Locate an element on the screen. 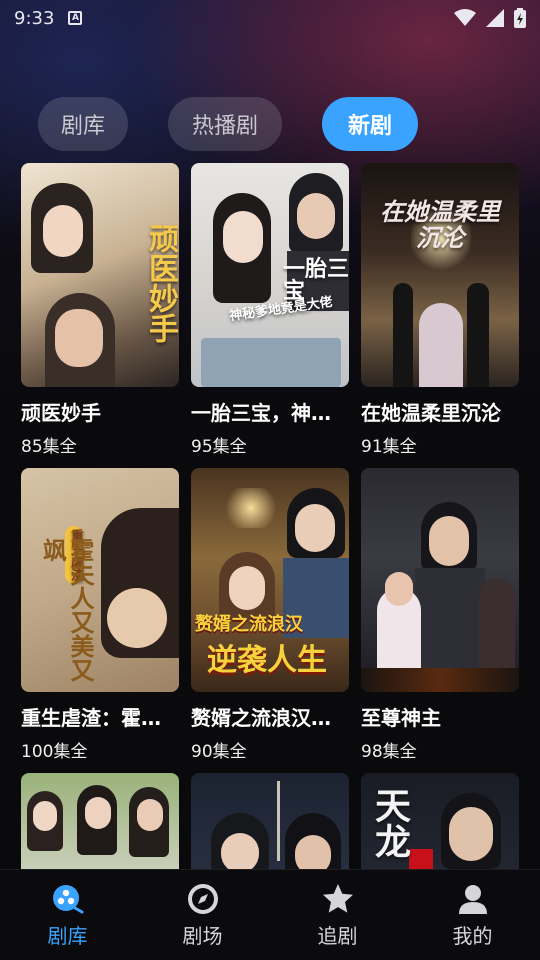 The width and height of the screenshot is (540, 960). nav-theater-label: 剧场 is located at coordinates (202, 935).